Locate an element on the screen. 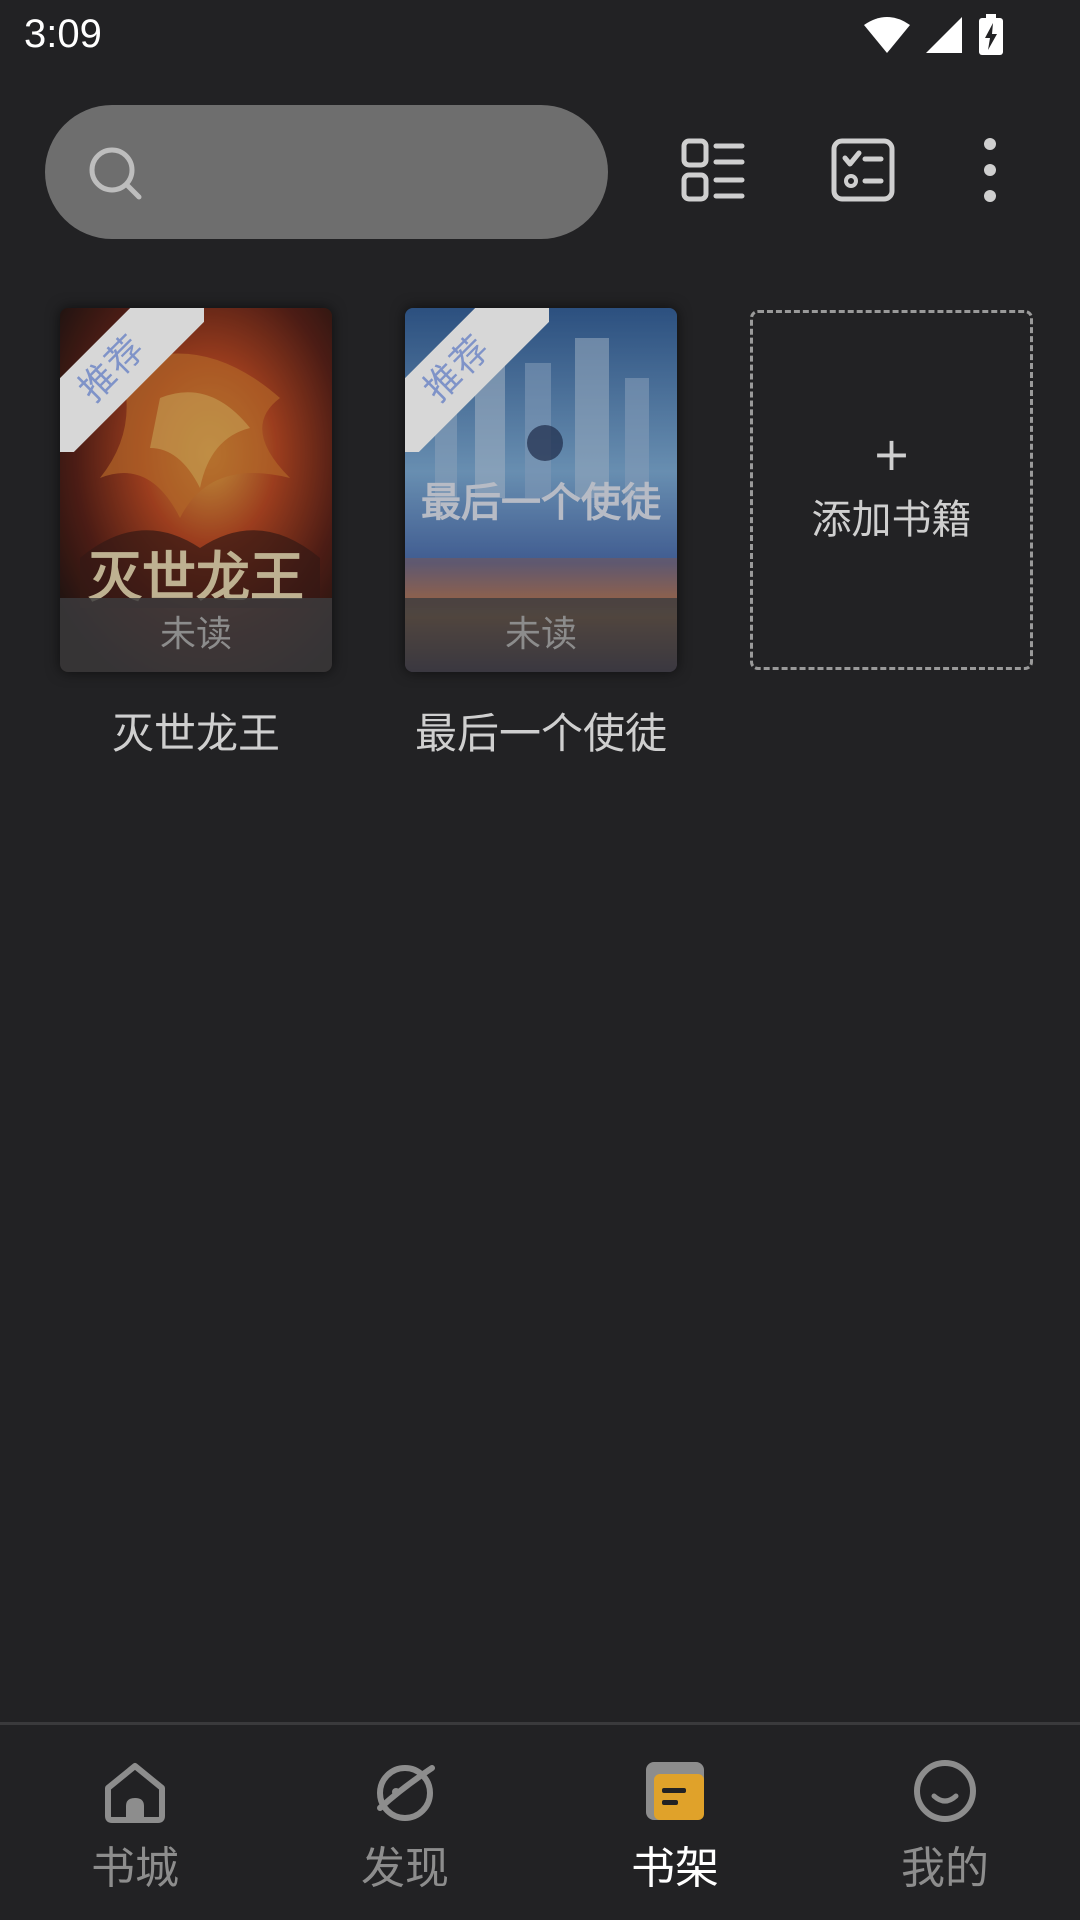 The width and height of the screenshot is (1080, 1920). nav-label: 发现 is located at coordinates (405, 1868).